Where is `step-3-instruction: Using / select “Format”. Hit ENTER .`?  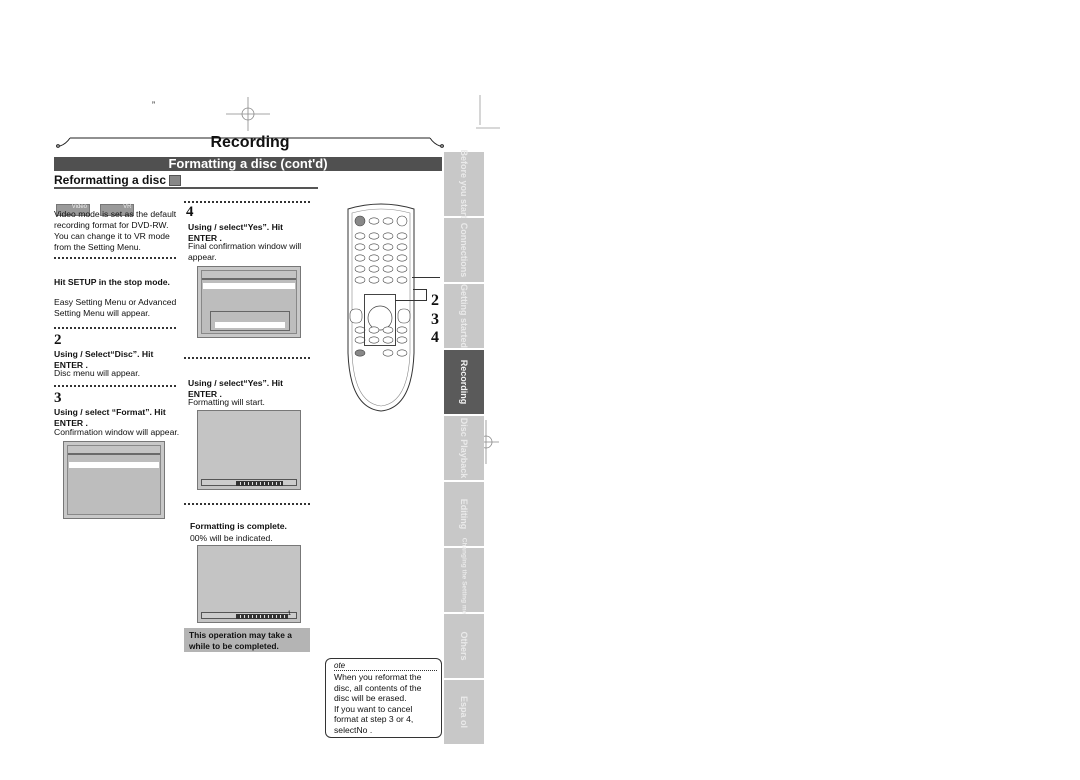 step-3-instruction: Using / select “Format”. Hit ENTER . is located at coordinates (110, 417).